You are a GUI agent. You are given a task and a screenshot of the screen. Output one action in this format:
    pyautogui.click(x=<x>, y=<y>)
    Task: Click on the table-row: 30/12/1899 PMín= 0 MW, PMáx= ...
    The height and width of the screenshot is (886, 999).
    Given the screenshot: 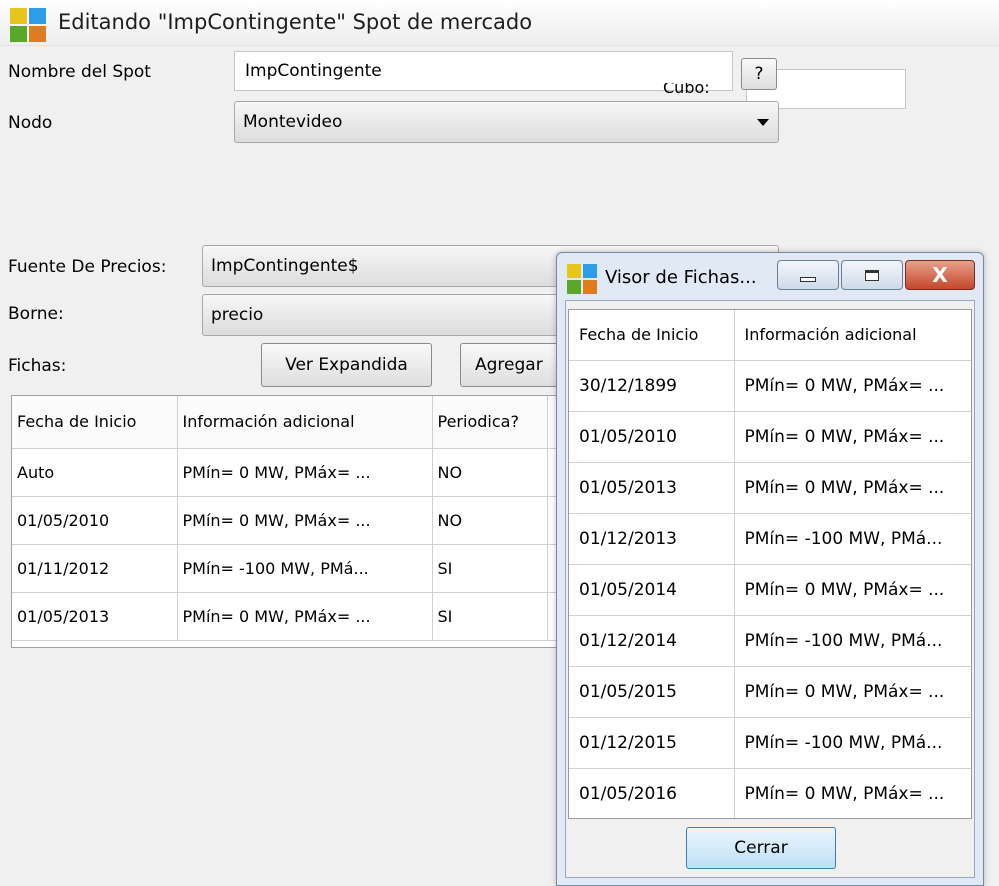 What is the action you would take?
    pyautogui.click(x=770, y=386)
    